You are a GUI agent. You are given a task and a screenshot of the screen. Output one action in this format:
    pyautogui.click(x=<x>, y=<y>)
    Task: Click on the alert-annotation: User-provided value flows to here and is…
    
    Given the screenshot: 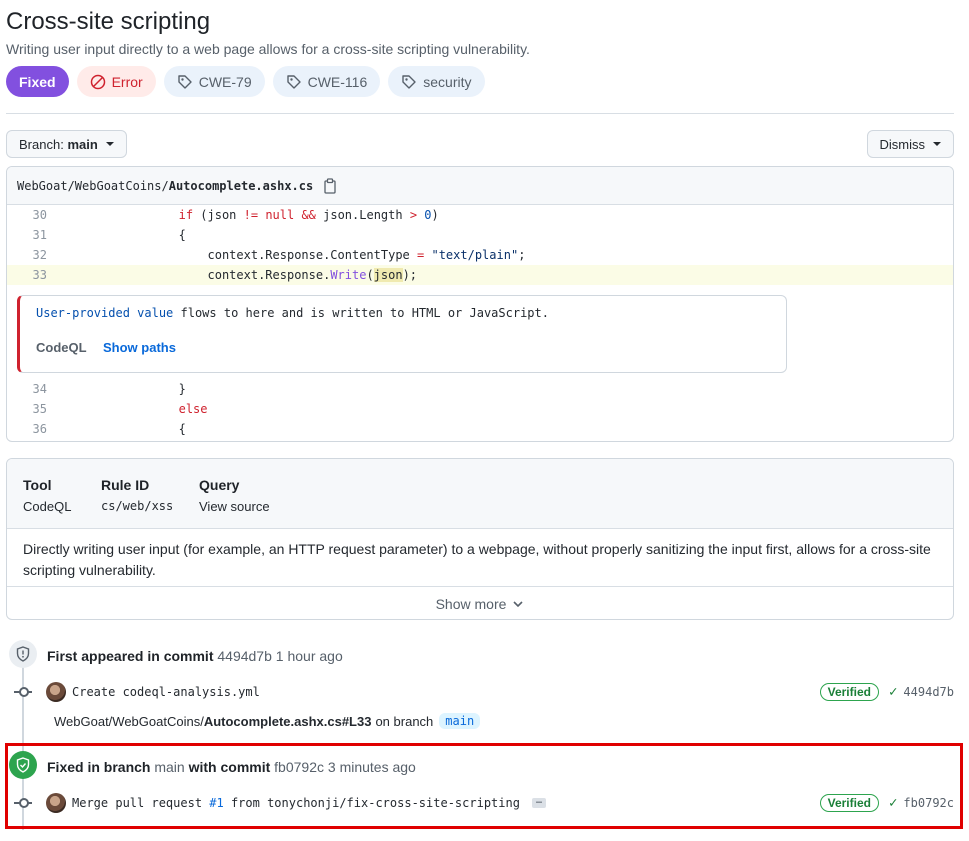 What is the action you would take?
    pyautogui.click(x=402, y=334)
    